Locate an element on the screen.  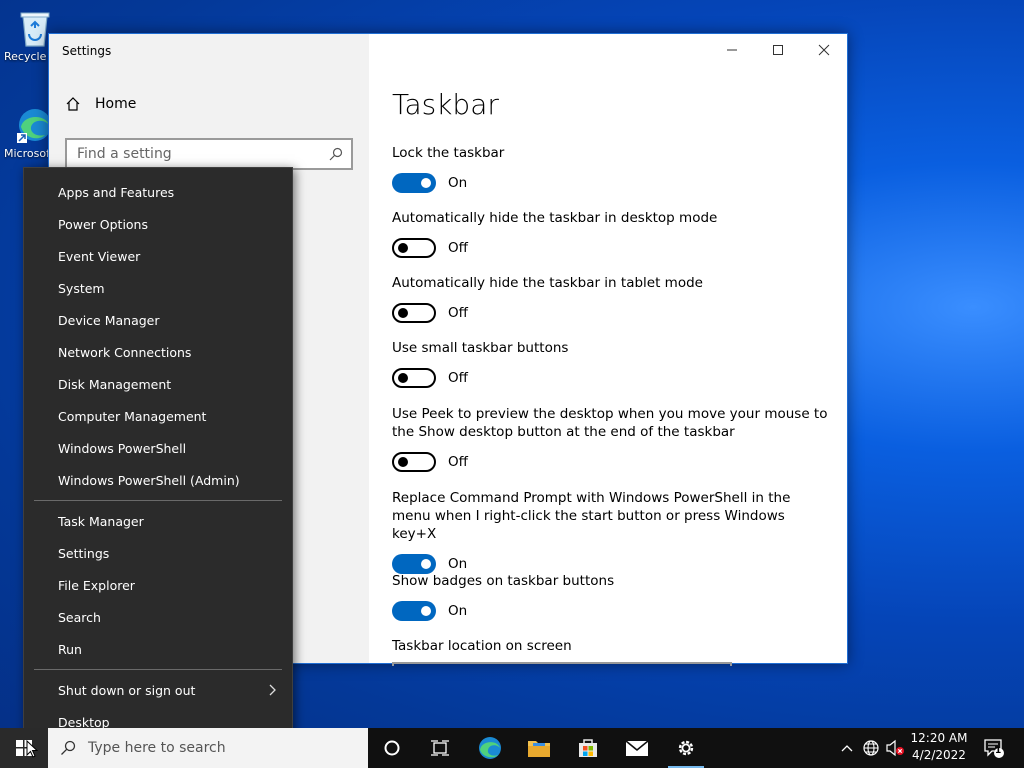
badges-toggle is located at coordinates (414, 611).